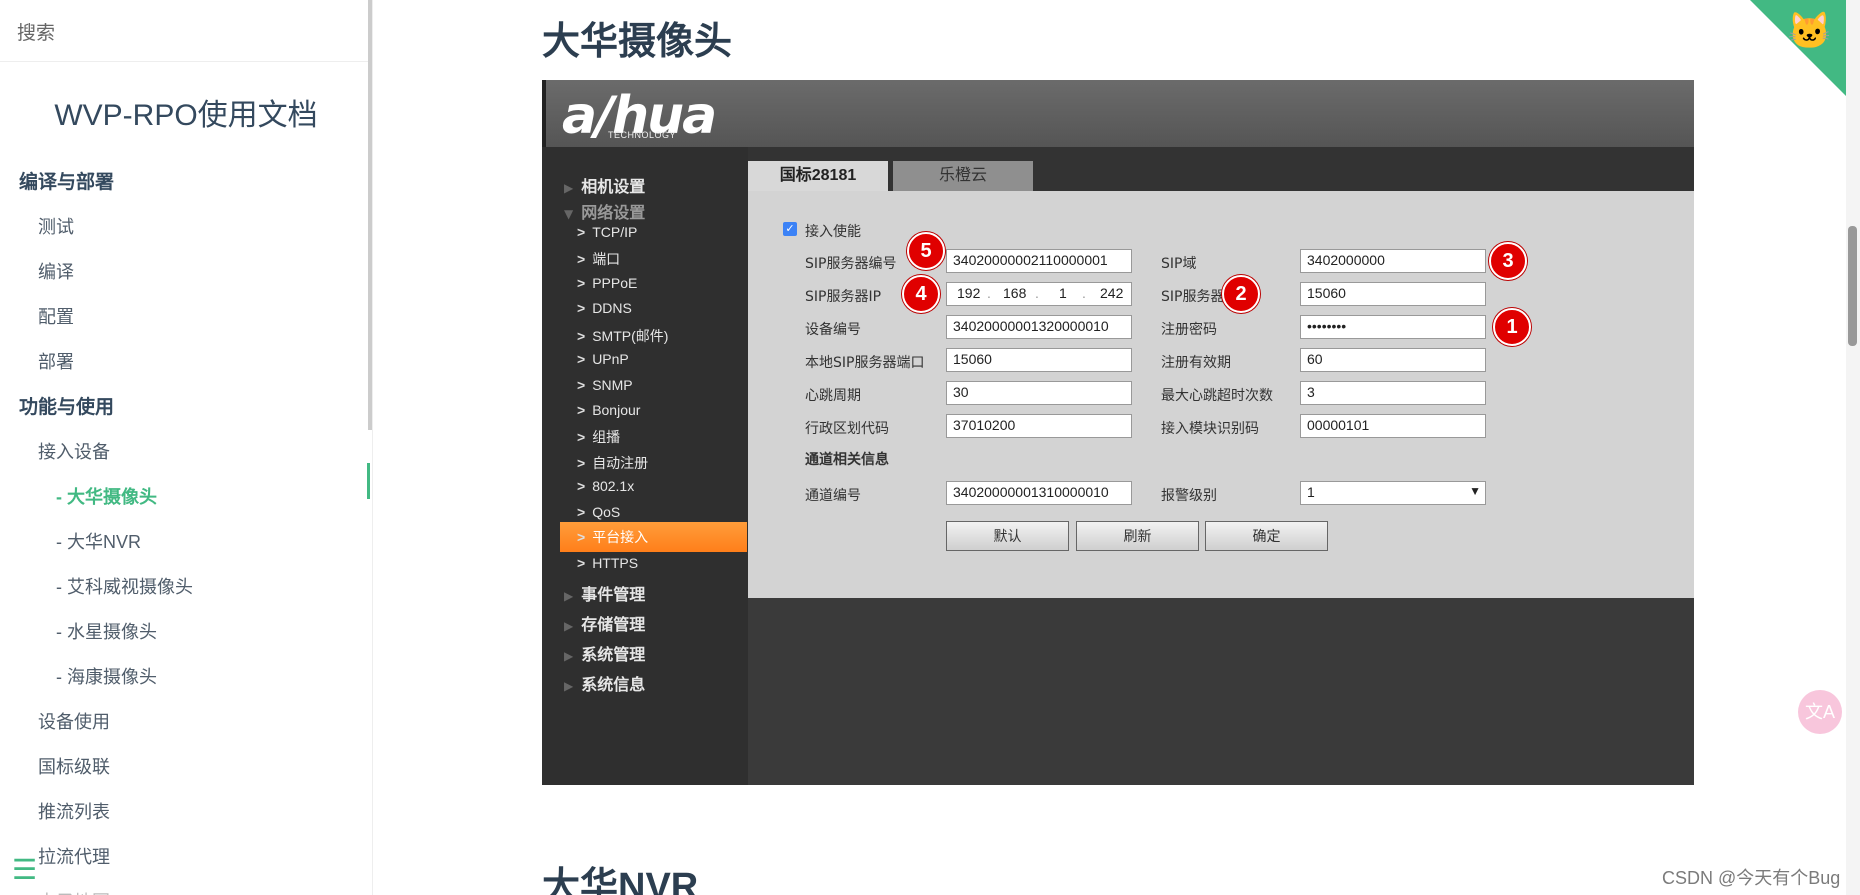 This screenshot has width=1860, height=895. Describe the element at coordinates (865, 363) in the screenshot. I see `local-port-label: 本地SIP服务器端口` at that location.